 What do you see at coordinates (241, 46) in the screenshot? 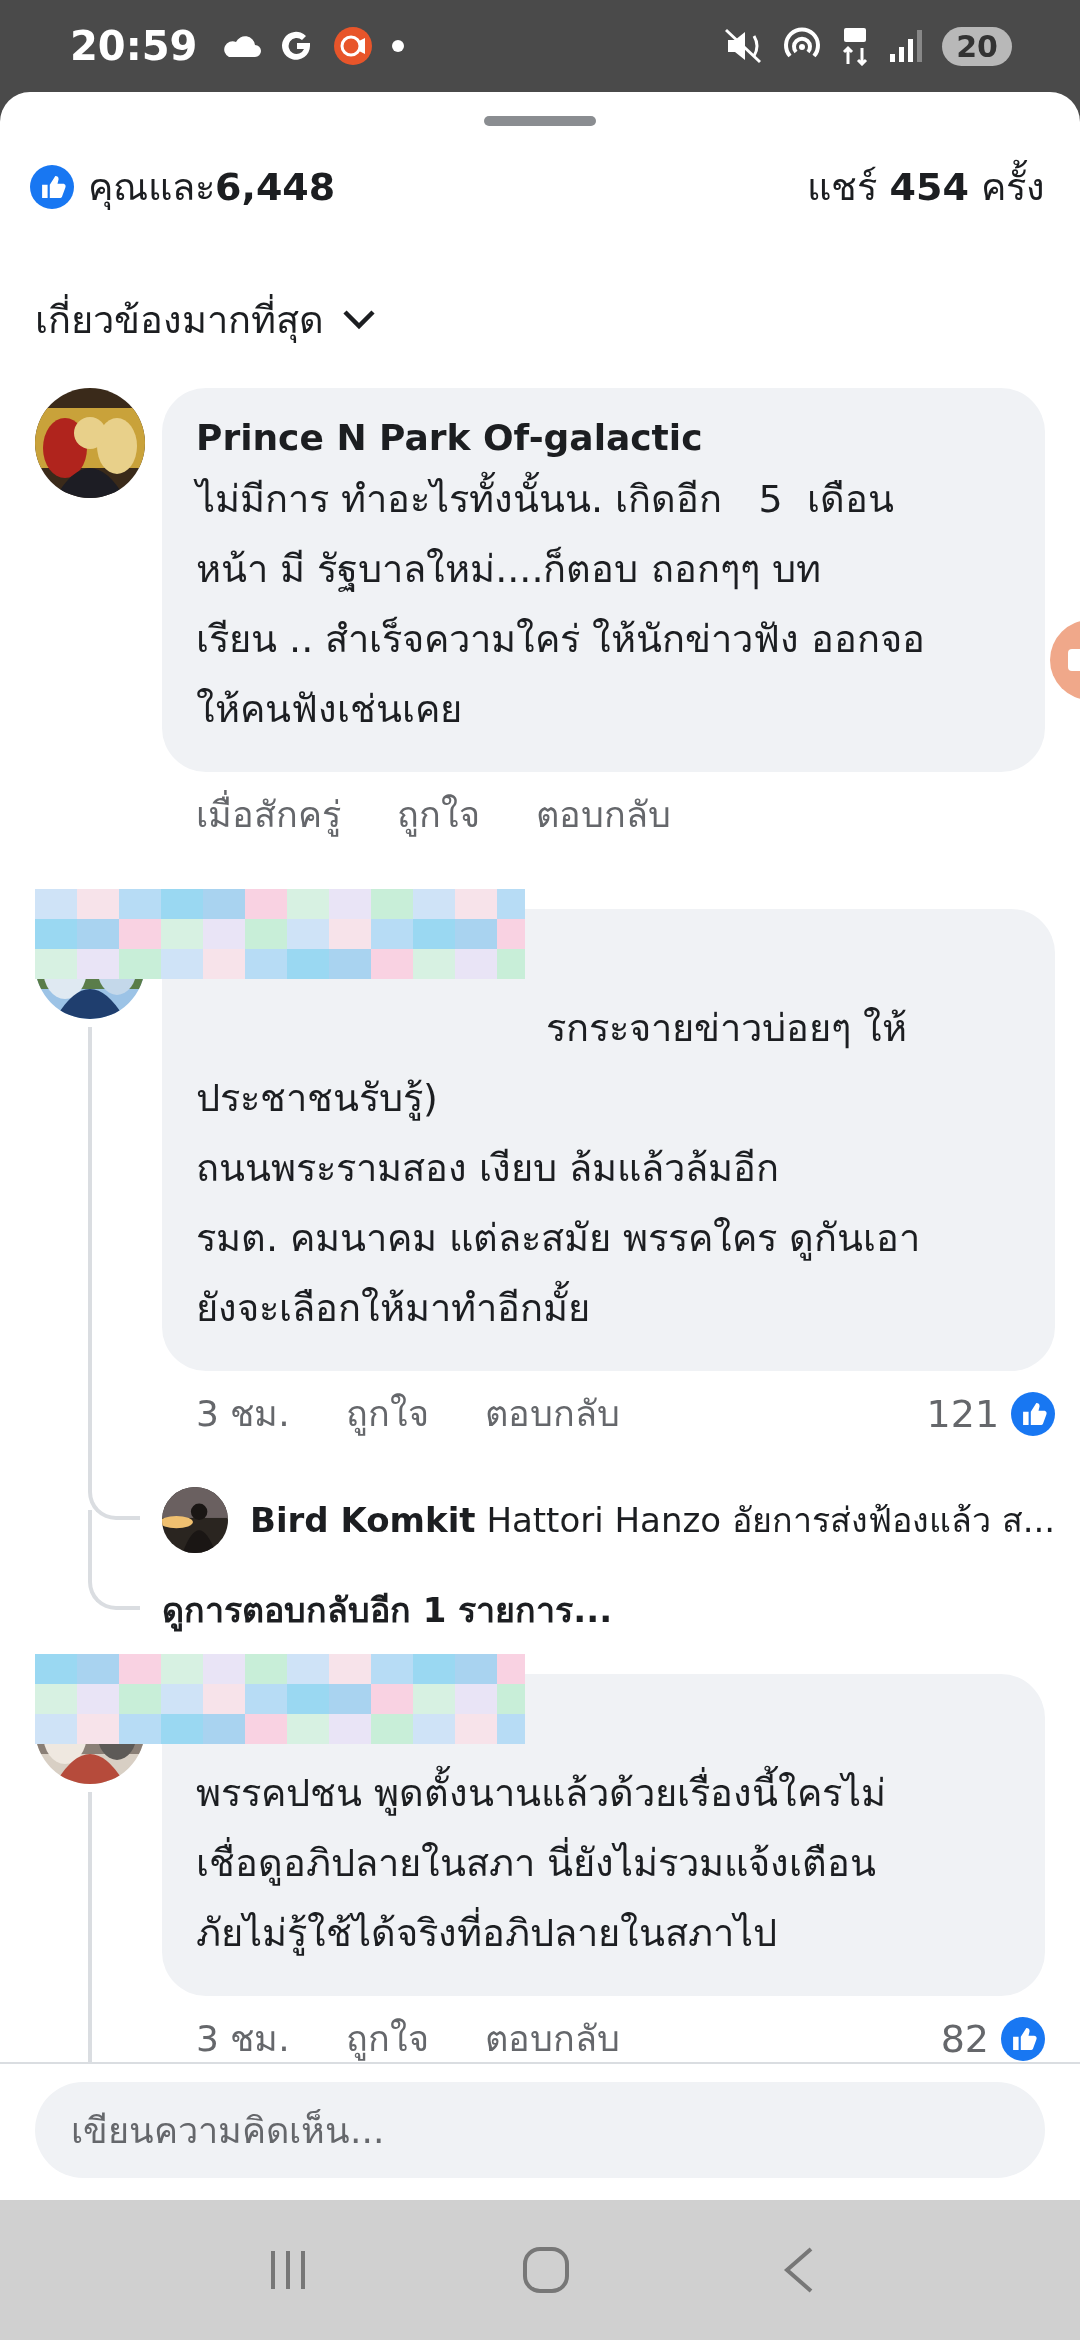
I see `cloud-icon` at bounding box center [241, 46].